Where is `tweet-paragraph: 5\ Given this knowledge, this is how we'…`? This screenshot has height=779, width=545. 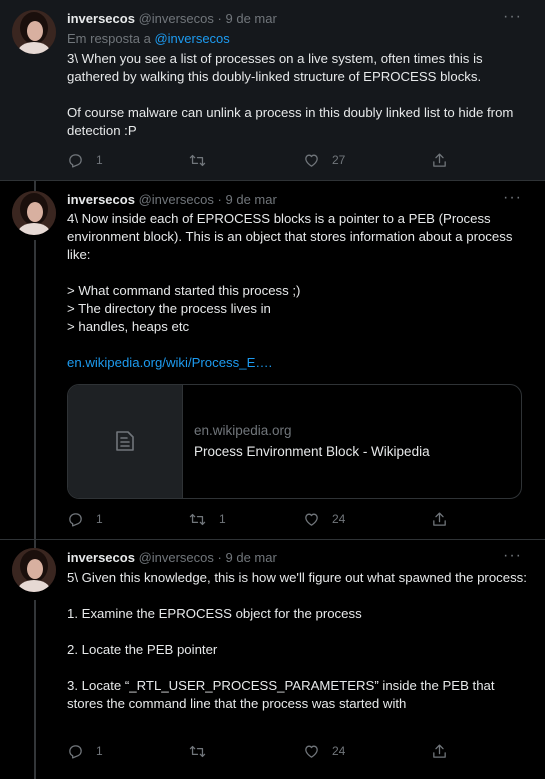
tweet-paragraph: 5\ Given this knowledge, this is how we'… is located at coordinates (297, 577).